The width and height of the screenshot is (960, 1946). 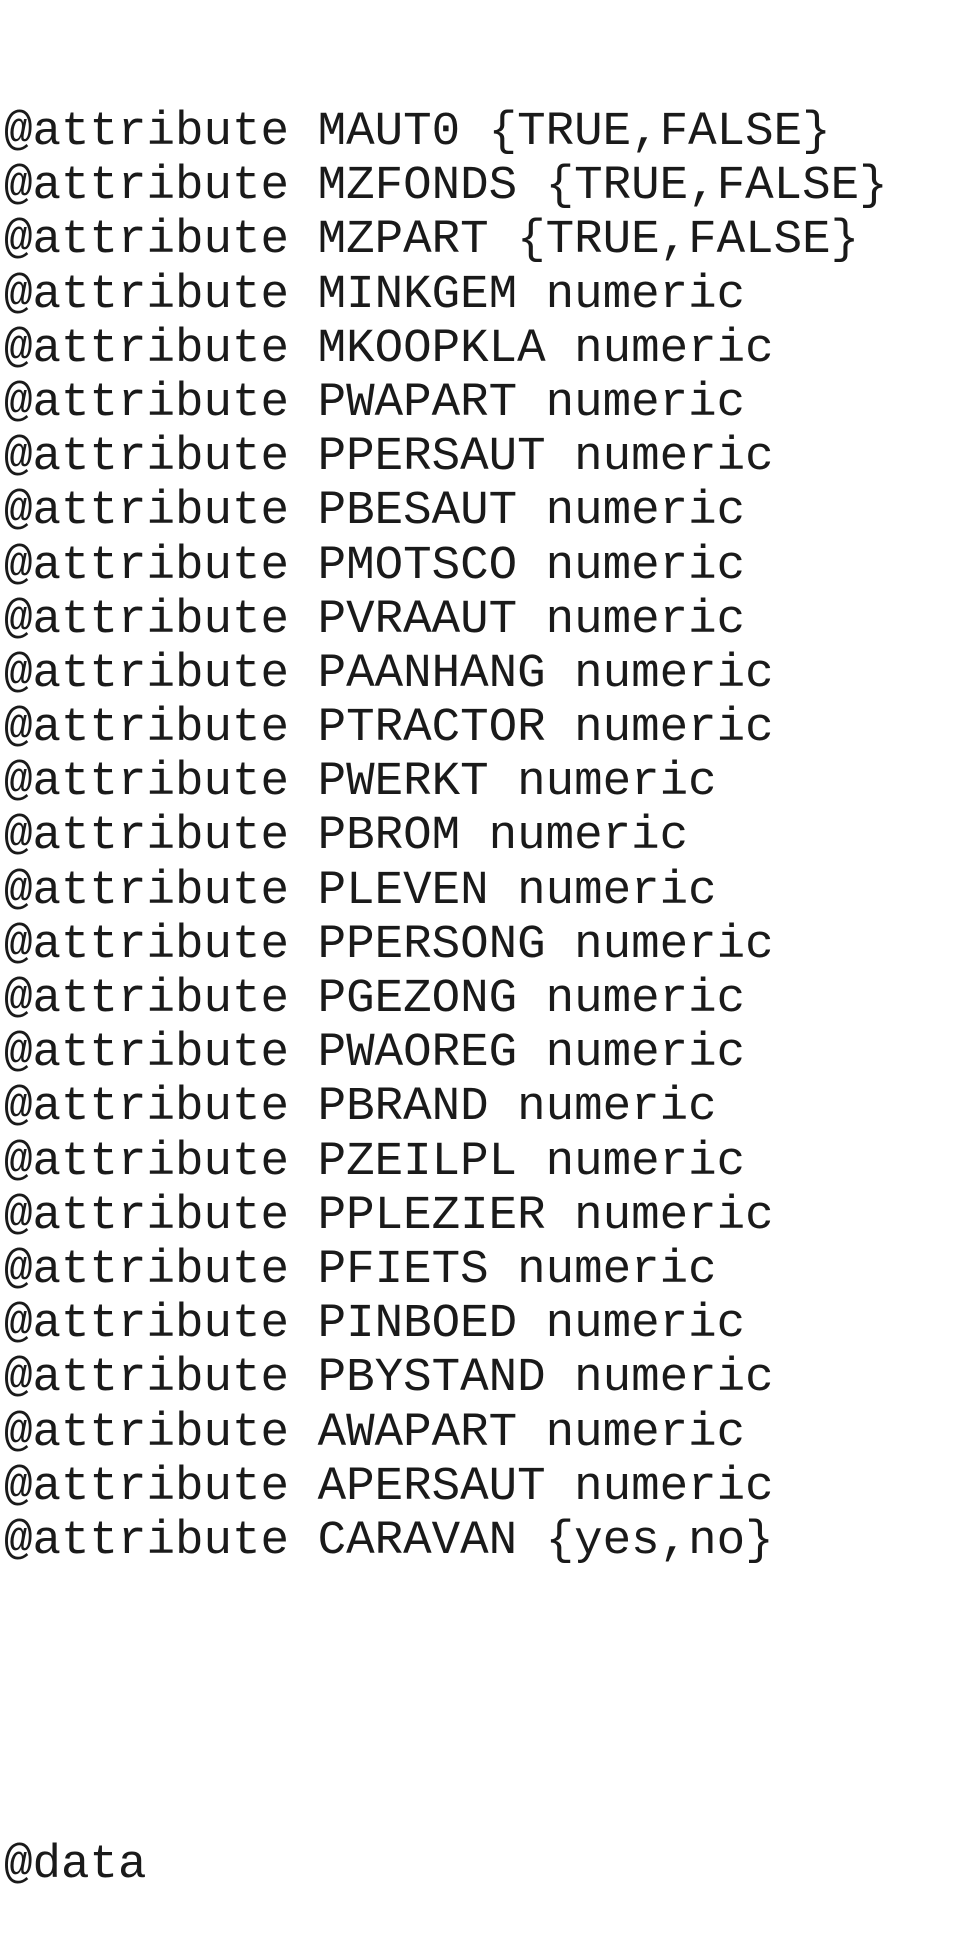 What do you see at coordinates (431, 1378) in the screenshot?
I see `attribute-name: PBYSTAND` at bounding box center [431, 1378].